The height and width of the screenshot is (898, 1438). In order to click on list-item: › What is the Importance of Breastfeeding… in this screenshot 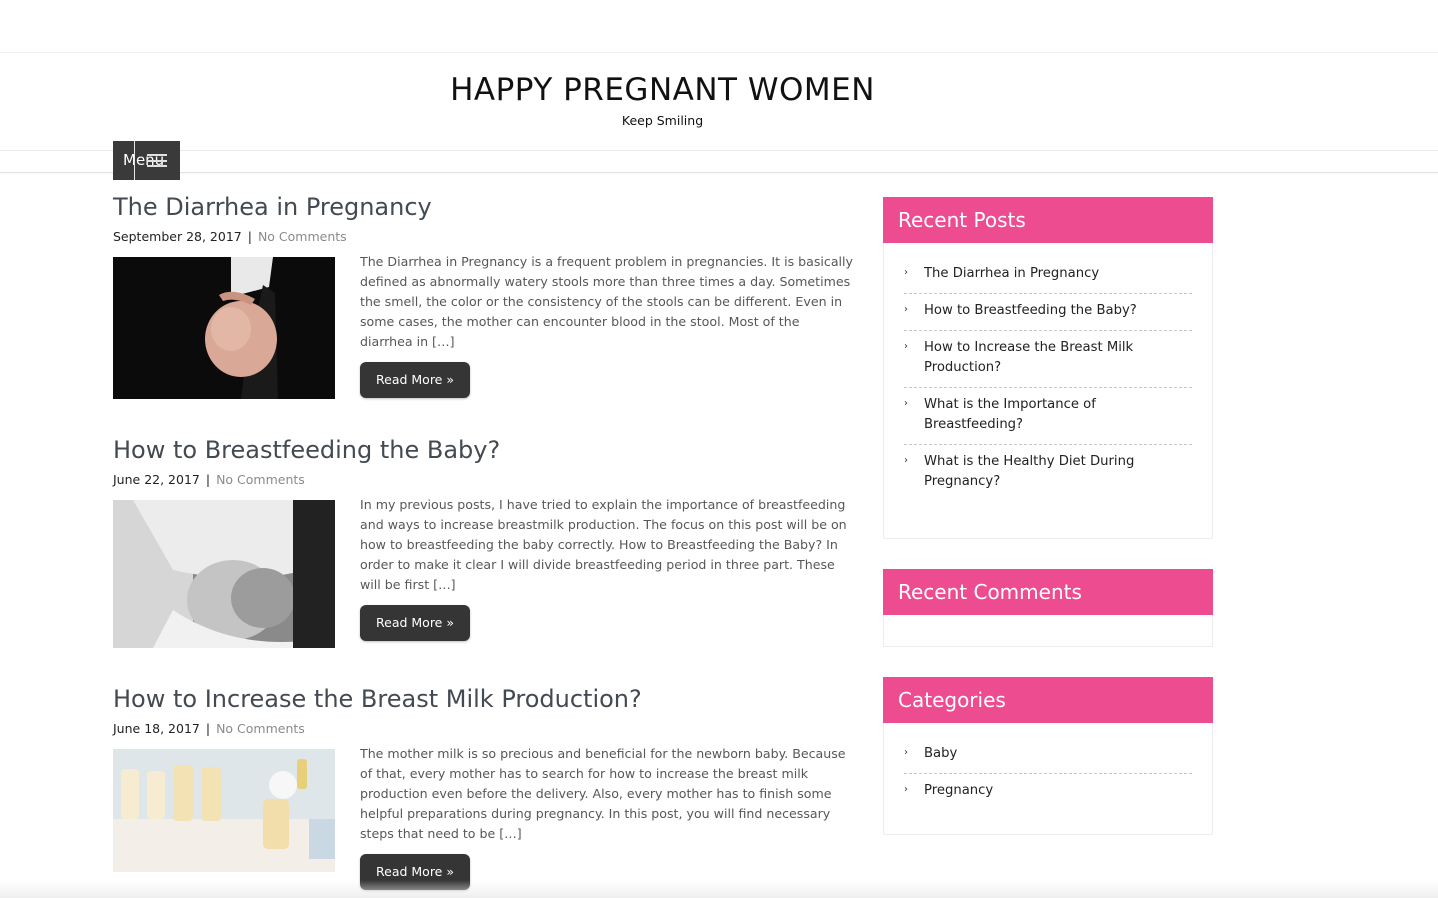, I will do `click(1048, 416)`.